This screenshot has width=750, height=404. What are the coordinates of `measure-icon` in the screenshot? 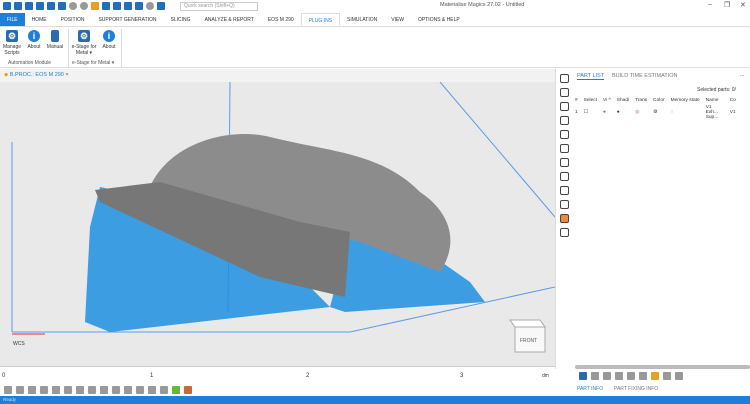 It's located at (564, 106).